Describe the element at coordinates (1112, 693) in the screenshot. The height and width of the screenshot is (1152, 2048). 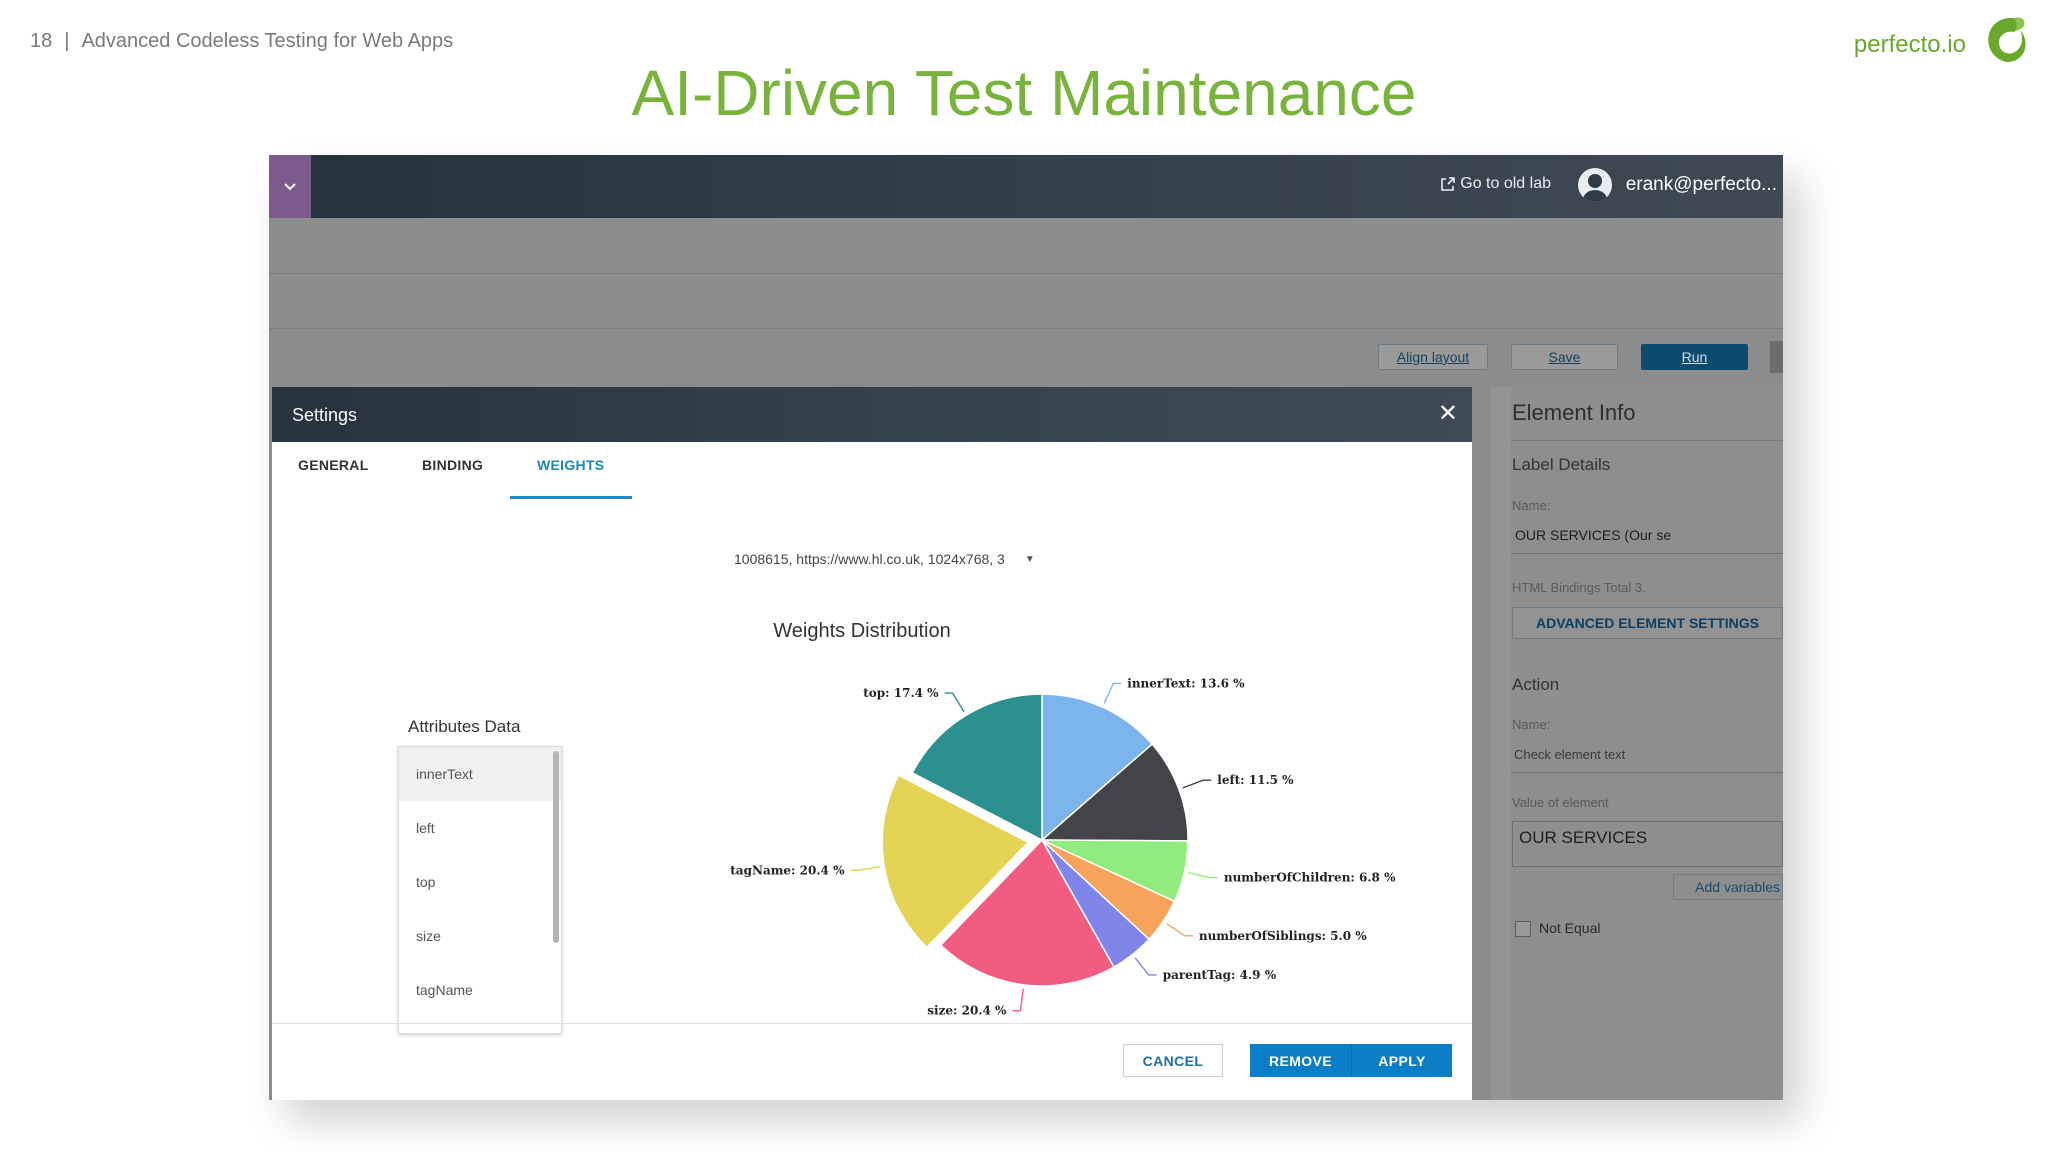
I see `pie-connector-innerText` at that location.